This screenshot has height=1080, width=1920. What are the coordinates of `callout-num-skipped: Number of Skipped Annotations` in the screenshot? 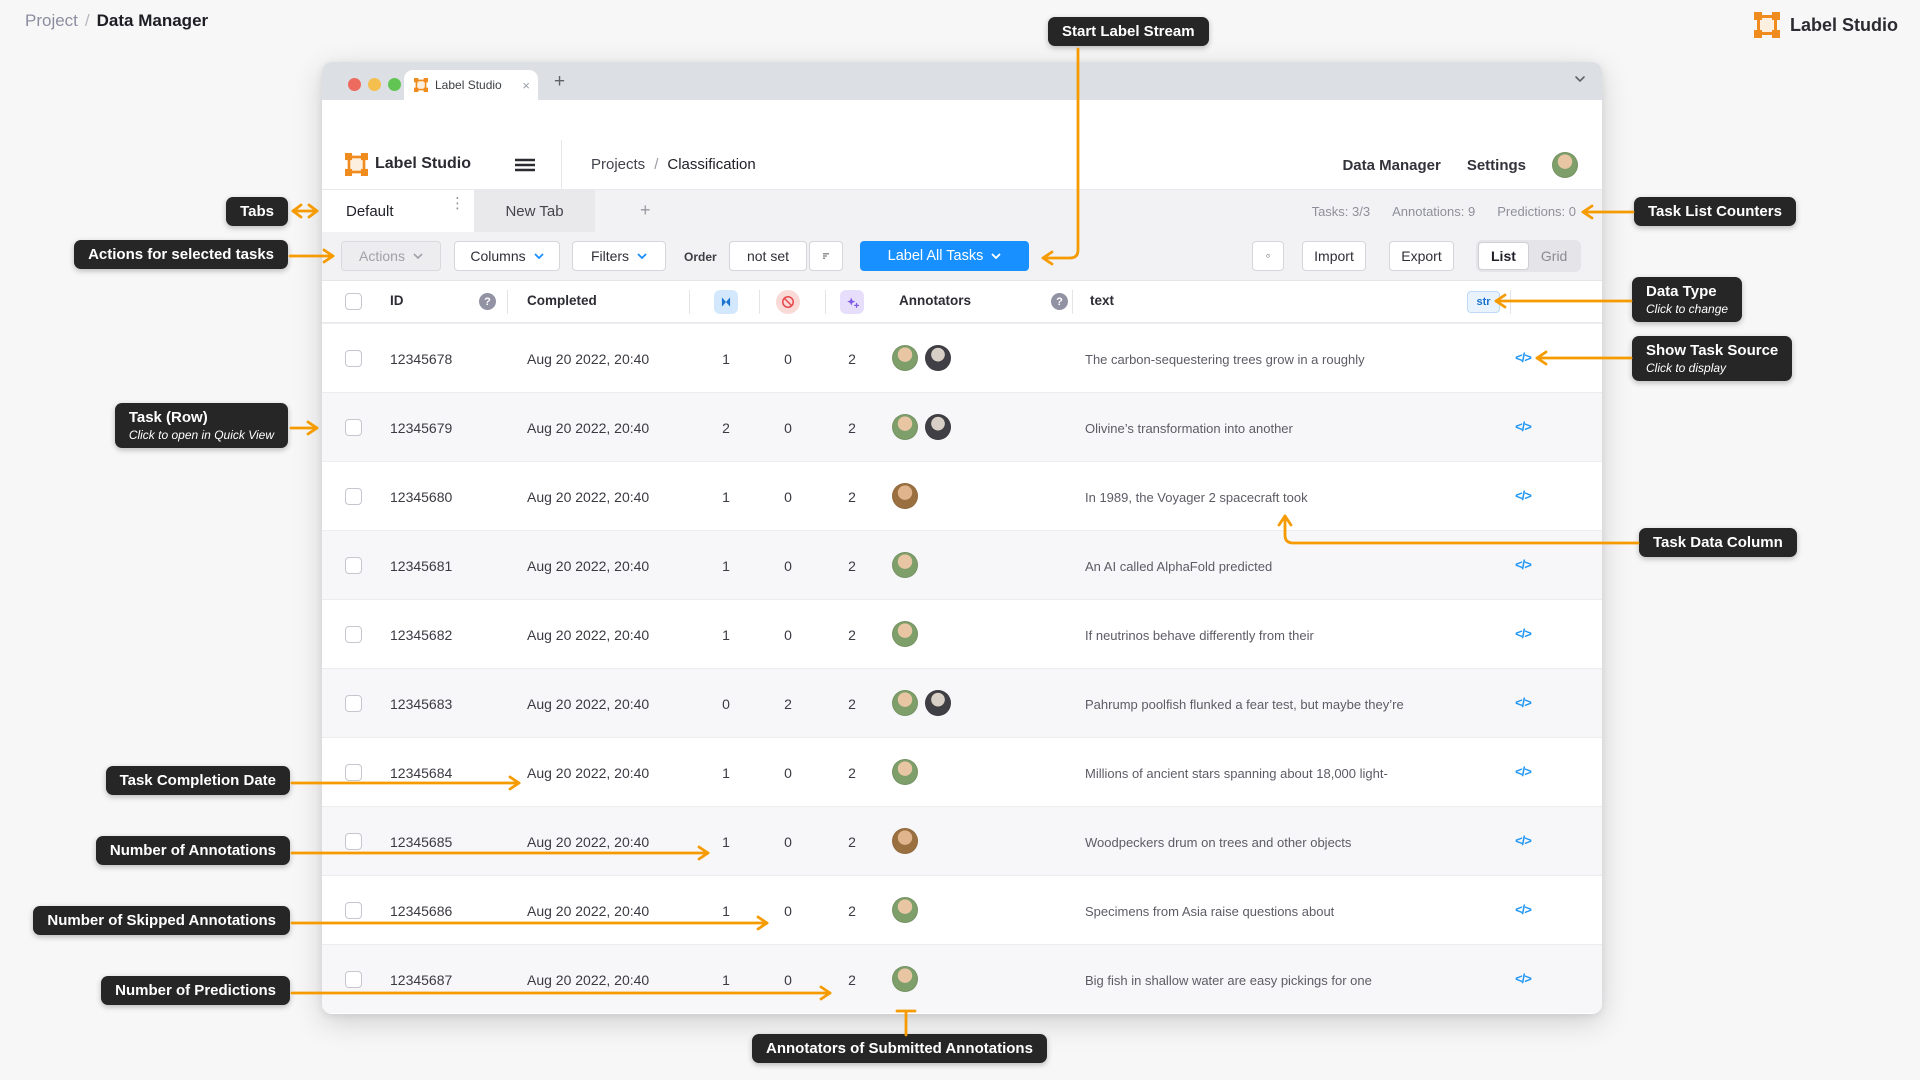 It's located at (161, 920).